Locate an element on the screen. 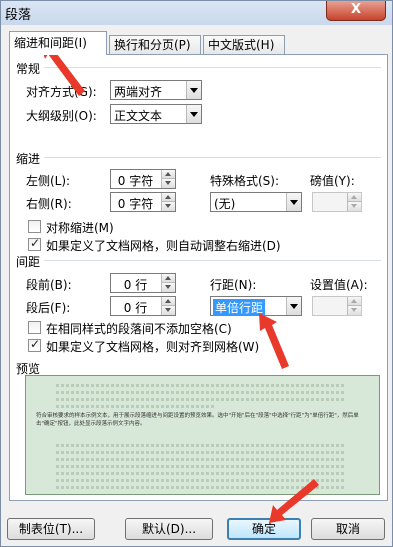 The width and height of the screenshot is (393, 547). dialog-title: 段落 is located at coordinates (18, 15).